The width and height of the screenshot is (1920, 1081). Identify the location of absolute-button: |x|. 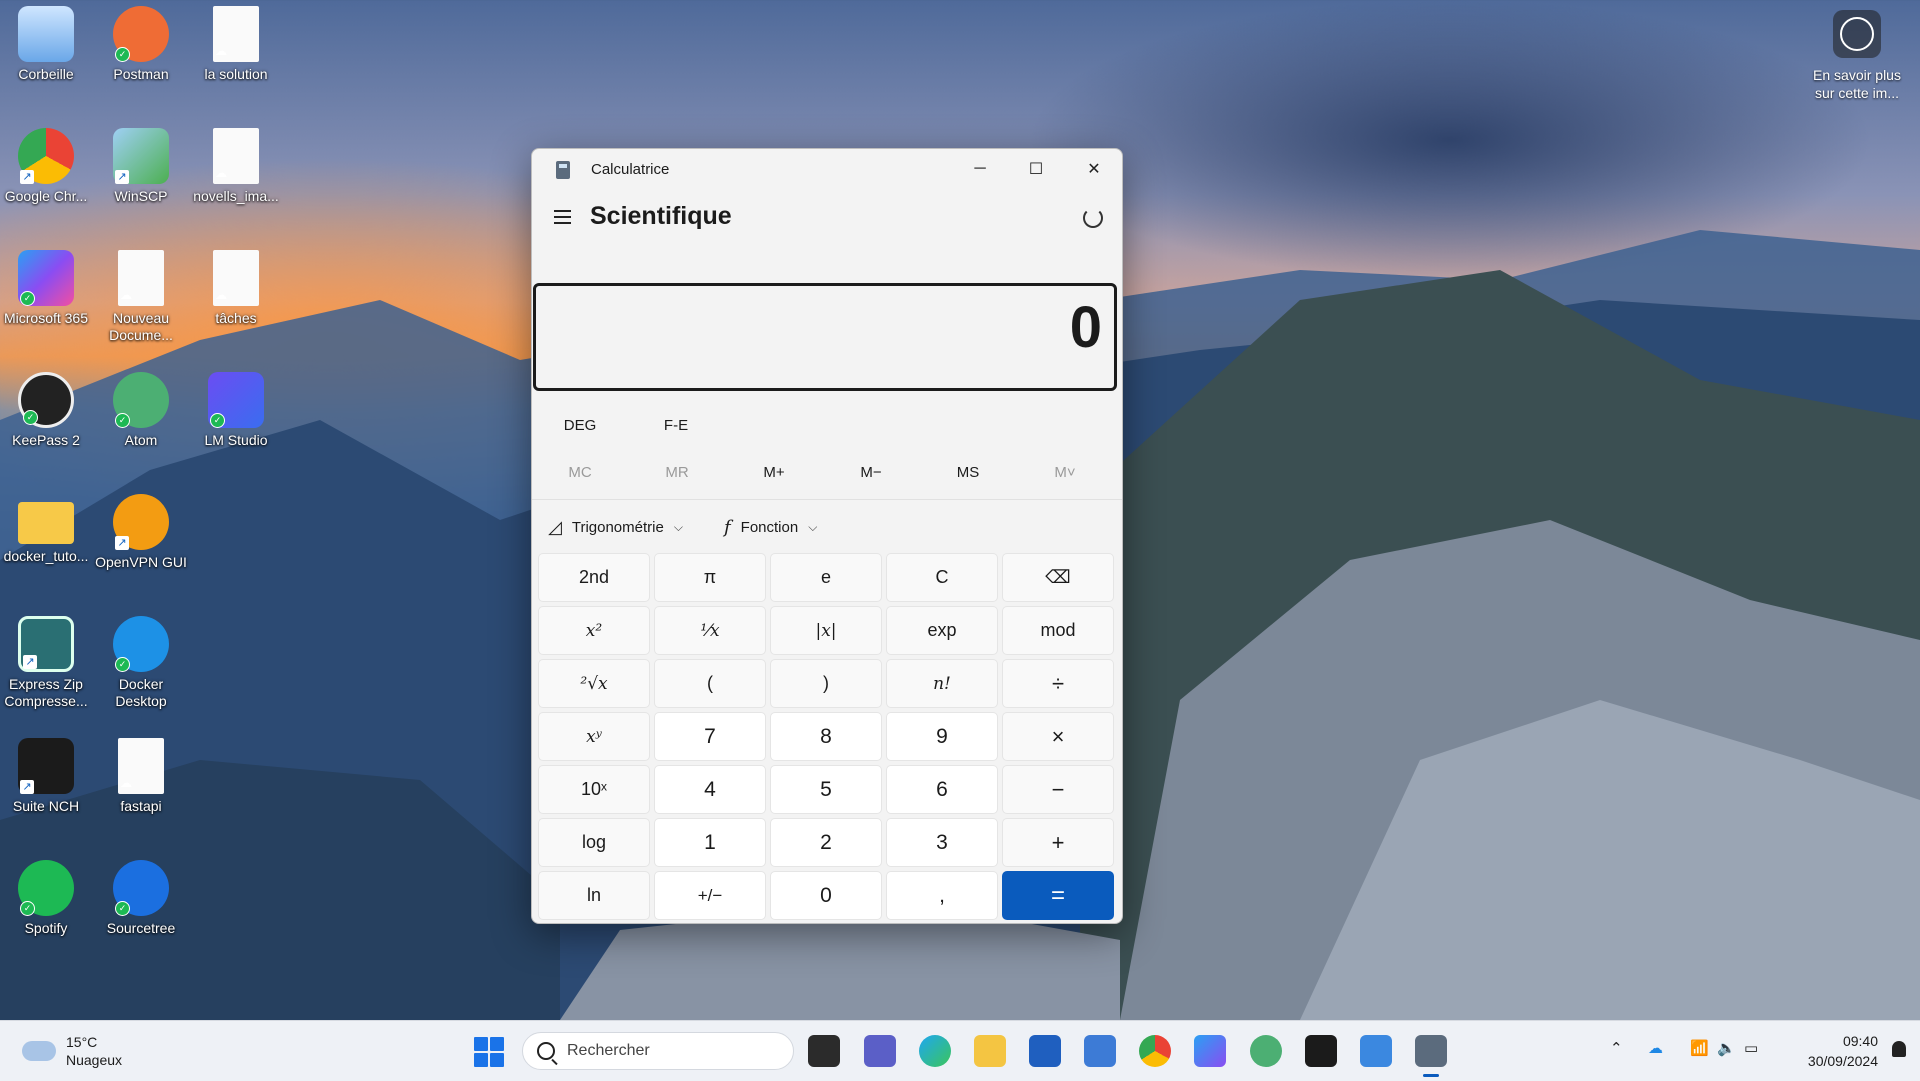
(826, 630).